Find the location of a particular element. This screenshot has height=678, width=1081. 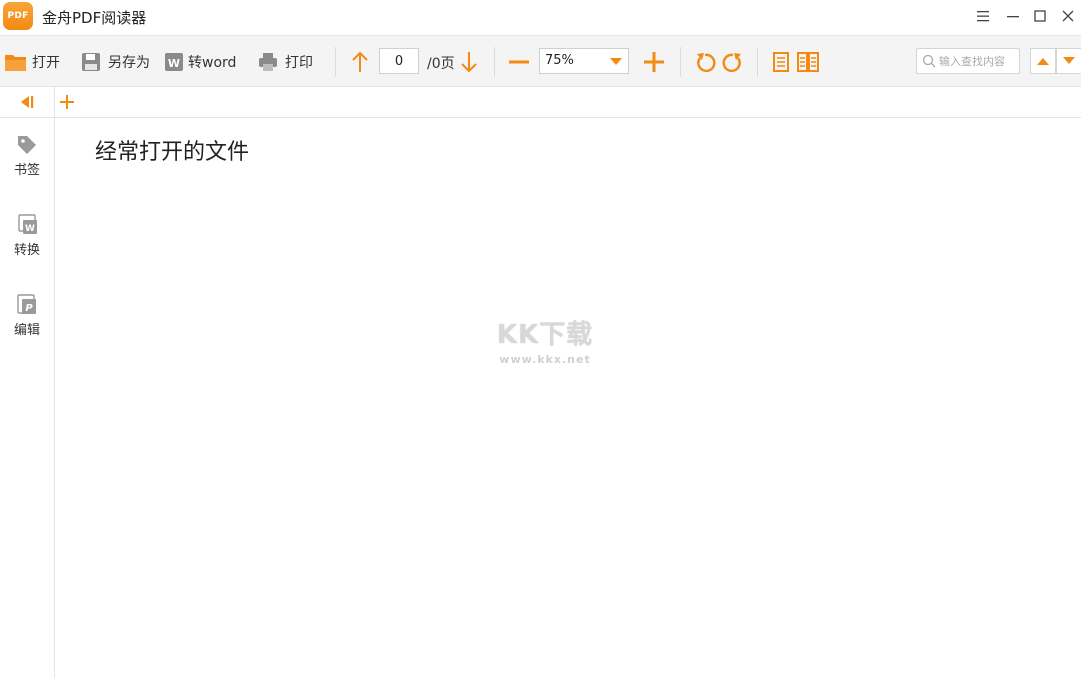

sidebar-item-convert: W 转换 is located at coordinates (27, 228).